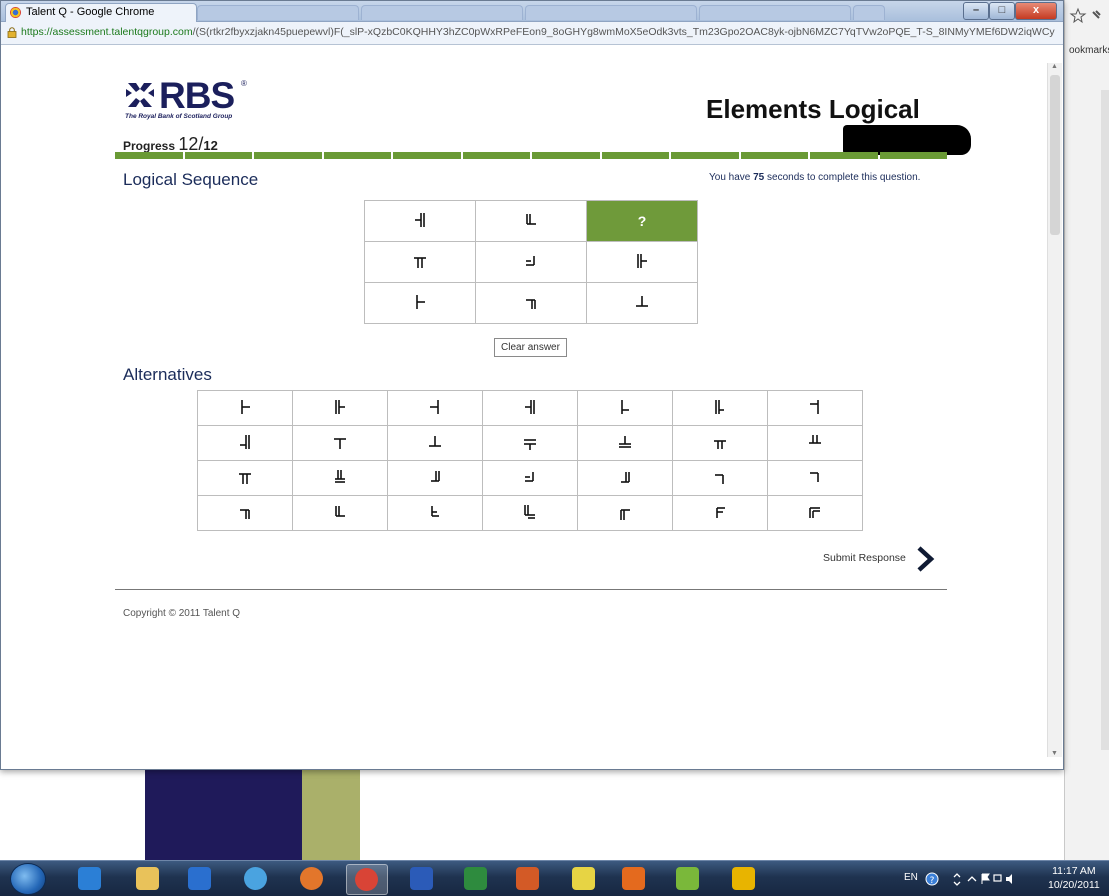 The image size is (1109, 896). I want to click on double-top-left-high-symbol-icon, so click(814, 512).